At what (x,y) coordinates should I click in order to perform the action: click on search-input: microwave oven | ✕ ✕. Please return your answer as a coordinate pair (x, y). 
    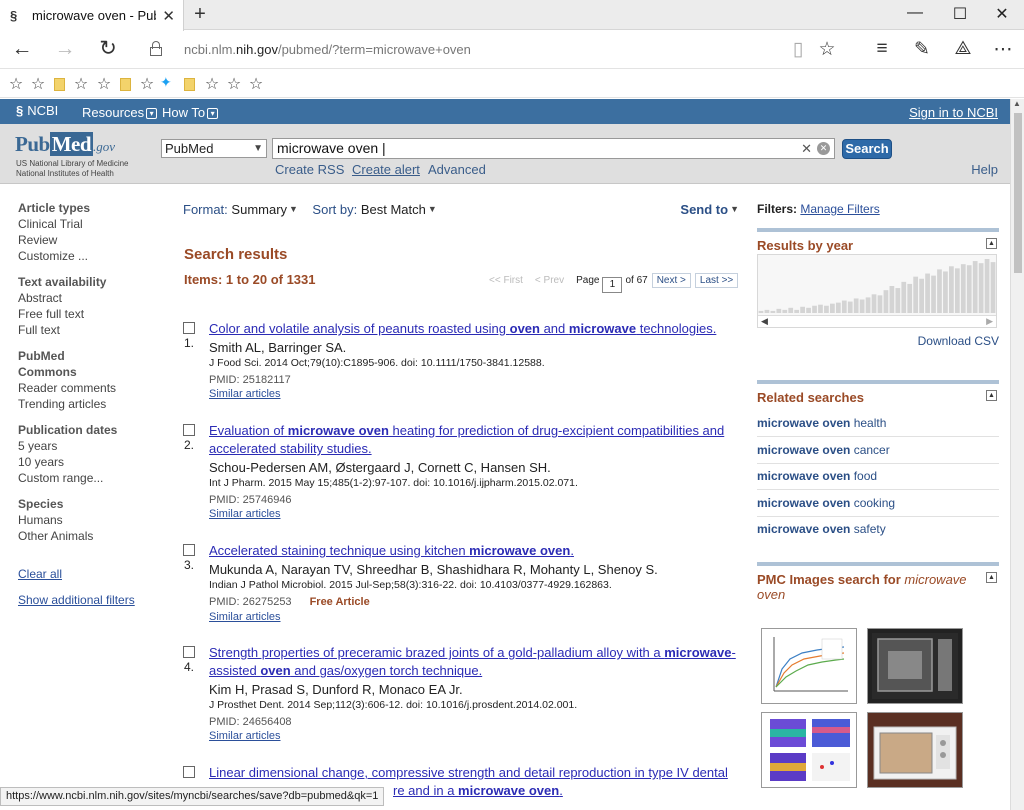
    Looking at the image, I should click on (553, 148).